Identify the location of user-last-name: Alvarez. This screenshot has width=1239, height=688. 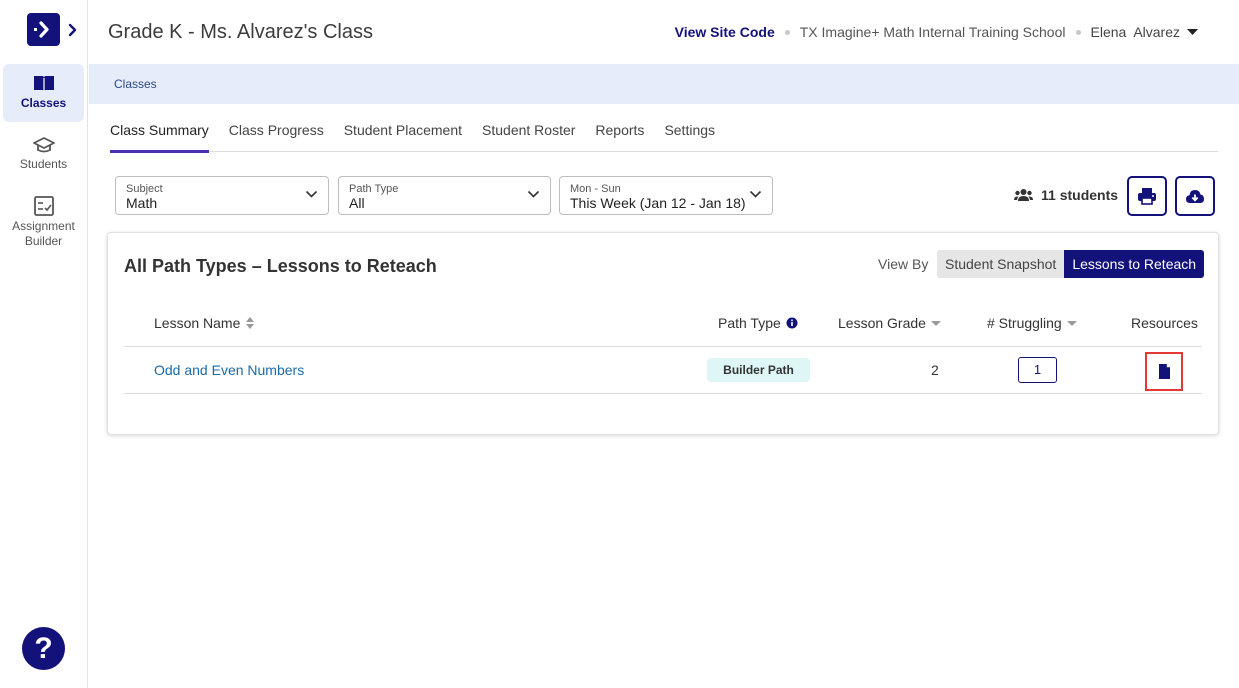
(1156, 32).